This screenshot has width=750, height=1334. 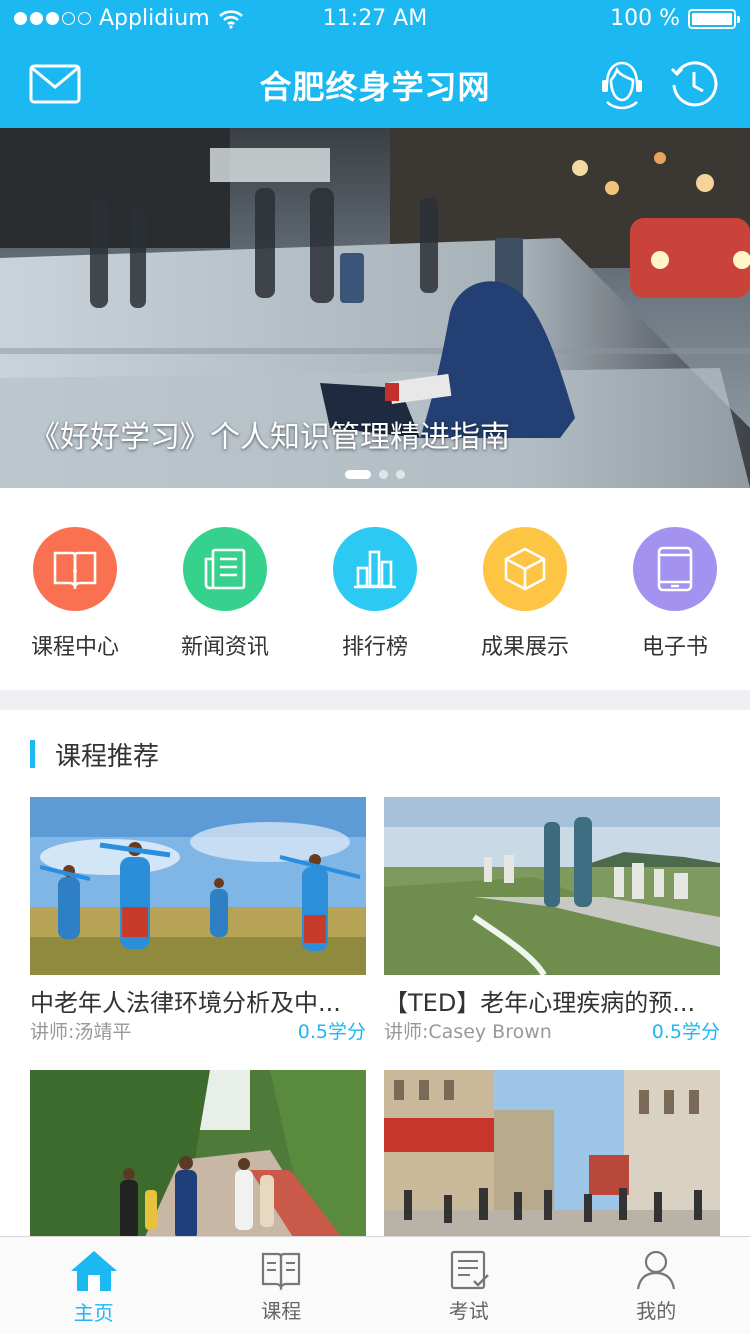 I want to click on home-icon, so click(x=93, y=1271).